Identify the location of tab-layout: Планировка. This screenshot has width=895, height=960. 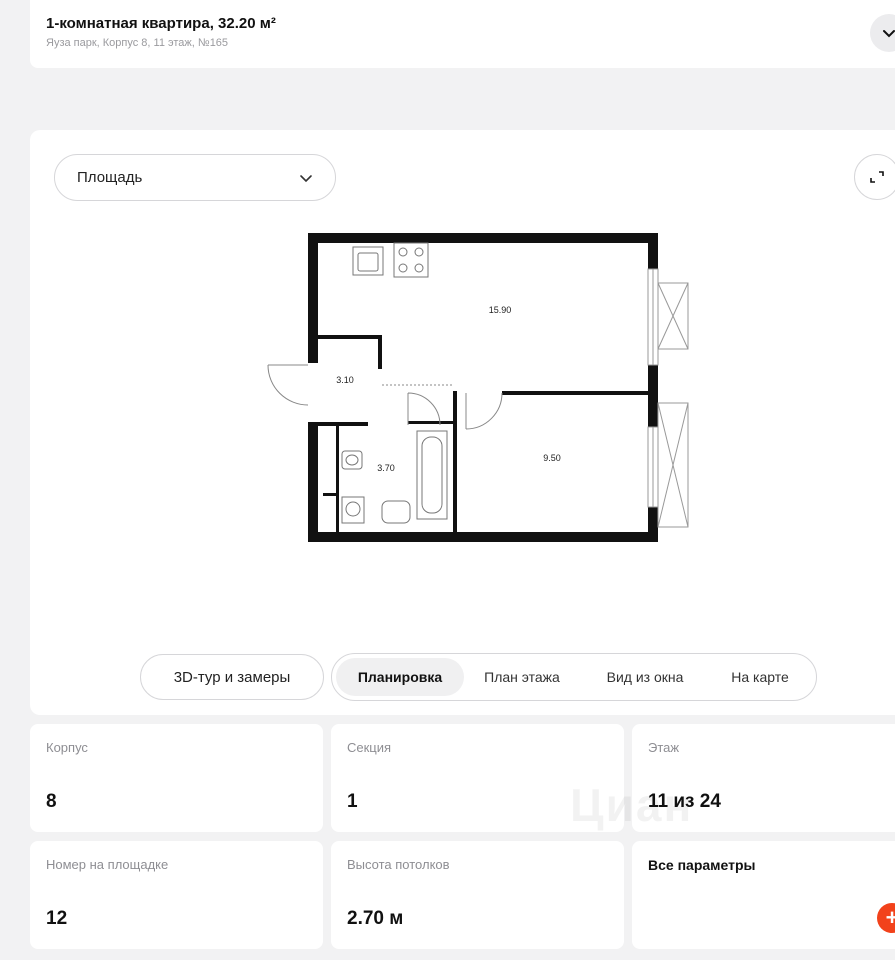
(400, 677).